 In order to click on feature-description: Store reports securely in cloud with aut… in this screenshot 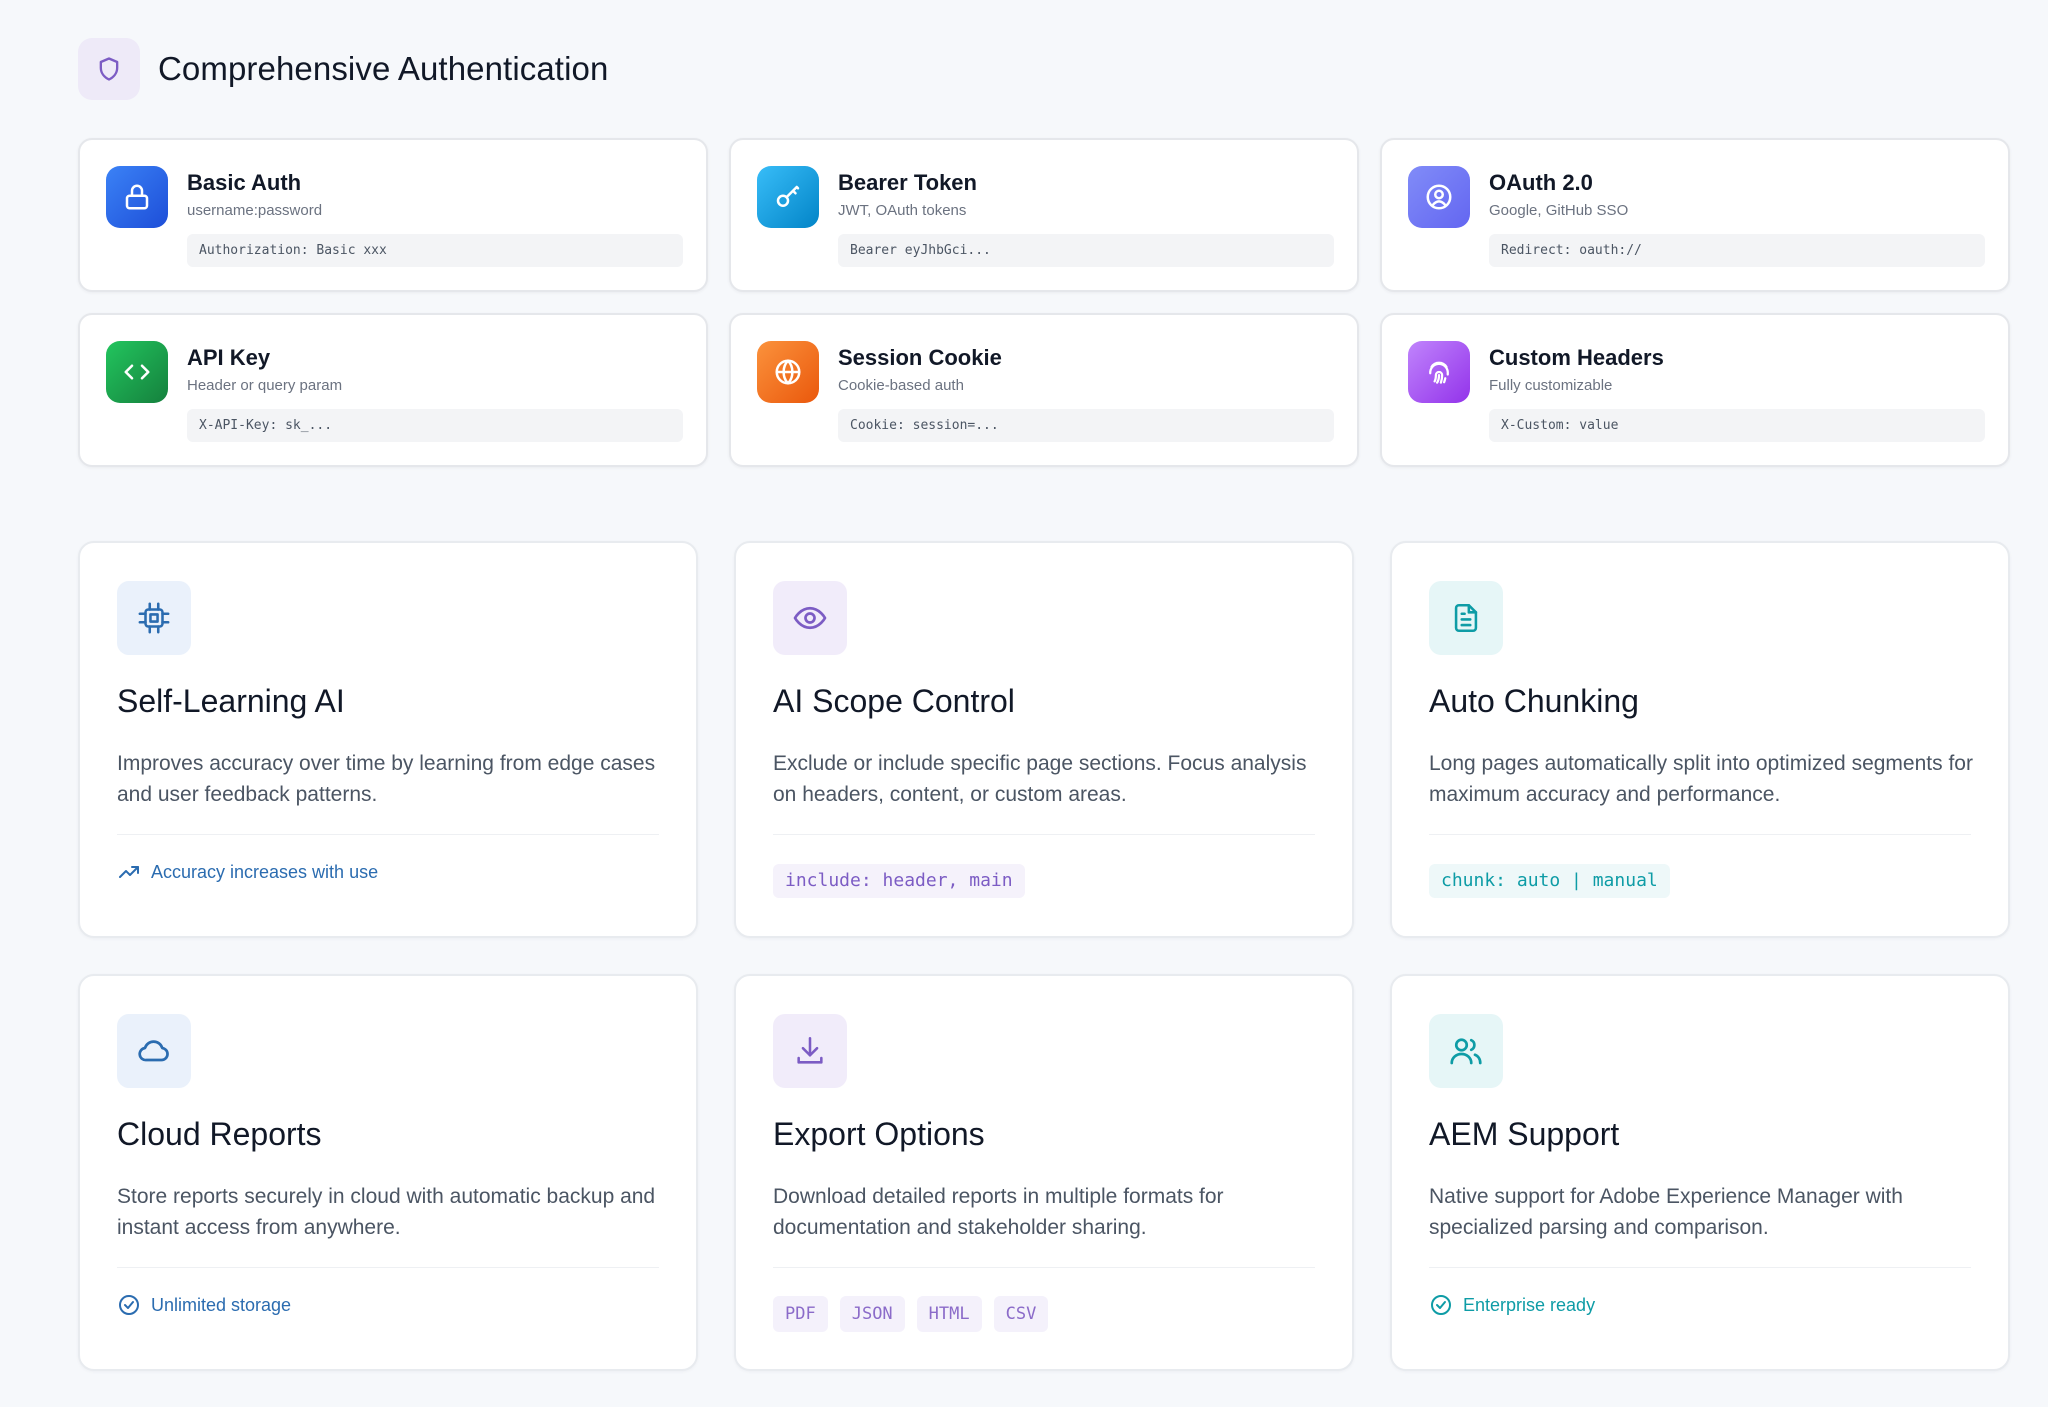, I will do `click(386, 1212)`.